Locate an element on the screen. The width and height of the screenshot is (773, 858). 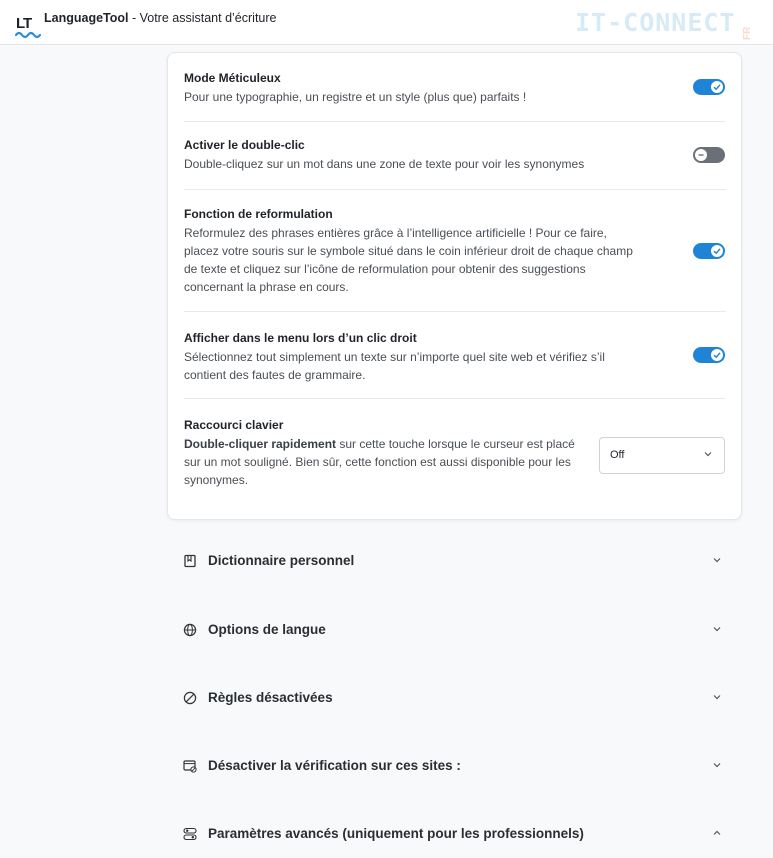
setting-title: Fonction de reformulation is located at coordinates (258, 214).